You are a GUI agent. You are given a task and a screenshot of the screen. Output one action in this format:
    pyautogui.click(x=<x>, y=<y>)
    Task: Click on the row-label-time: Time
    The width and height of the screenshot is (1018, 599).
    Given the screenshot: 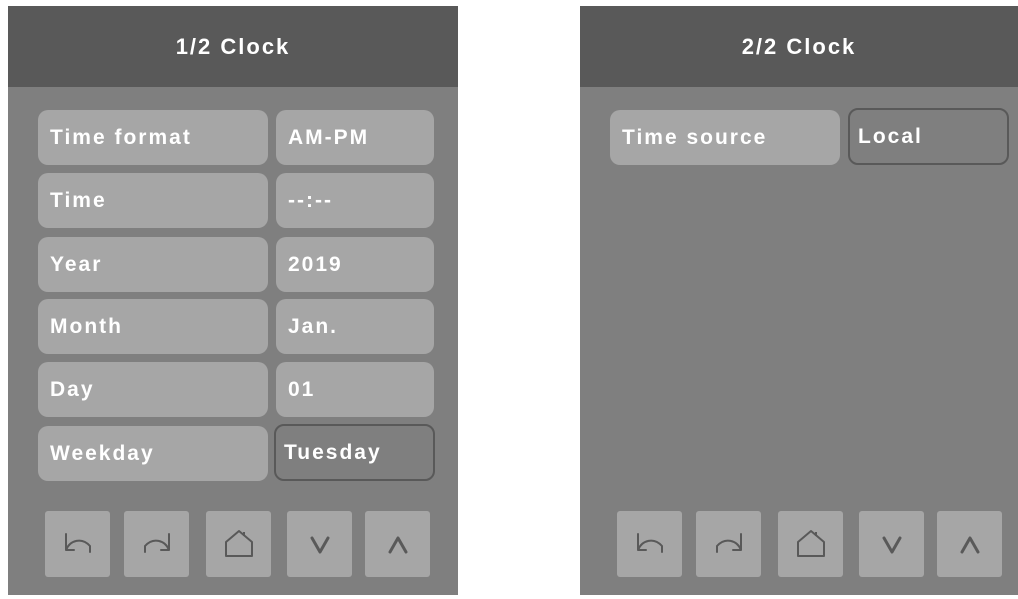 What is the action you would take?
    pyautogui.click(x=153, y=200)
    